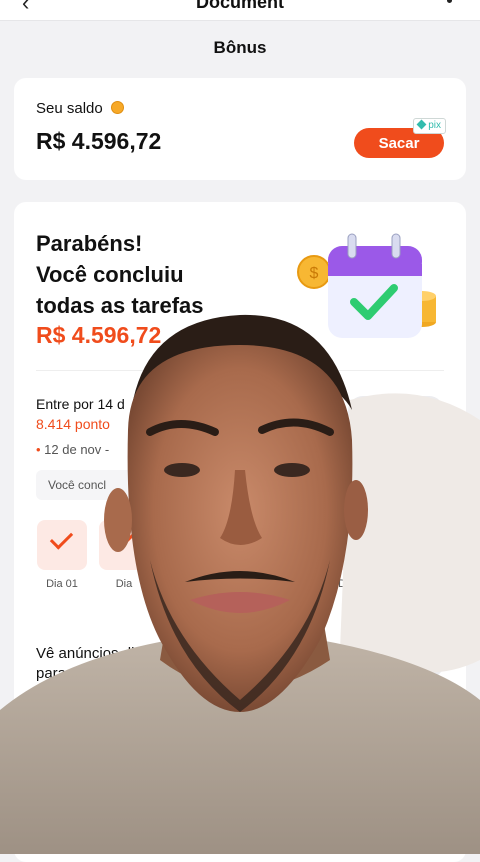 This screenshot has width=480, height=862. What do you see at coordinates (110, 274) in the screenshot?
I see `congrats-line-2: Você concluiu` at bounding box center [110, 274].